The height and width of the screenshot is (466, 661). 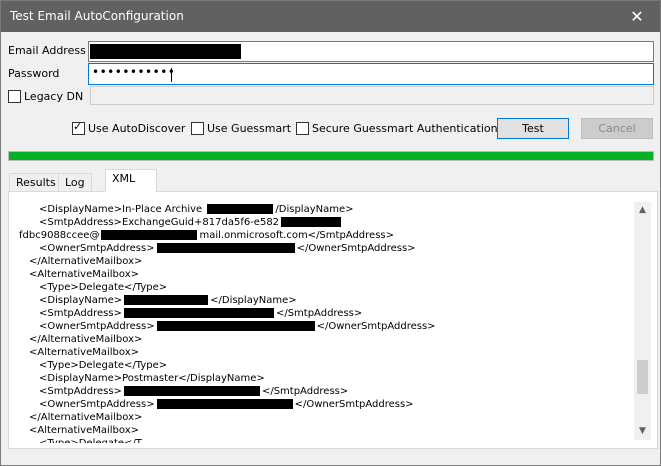 What do you see at coordinates (54, 96) in the screenshot?
I see `legacy-dn-label: Legacy DN` at bounding box center [54, 96].